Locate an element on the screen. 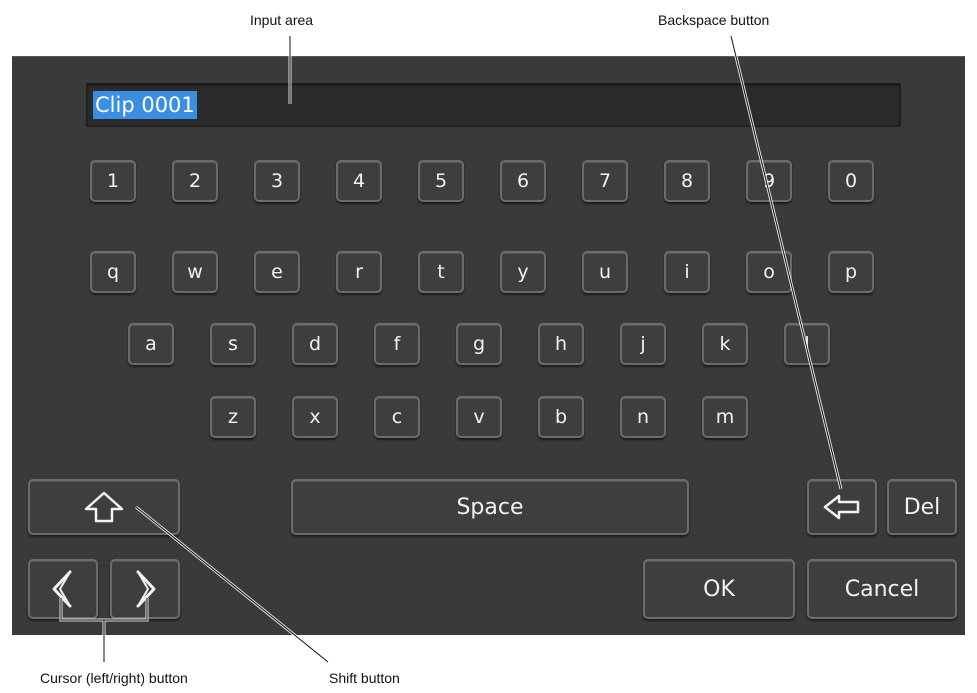  shift-arrow-icon is located at coordinates (104, 507).